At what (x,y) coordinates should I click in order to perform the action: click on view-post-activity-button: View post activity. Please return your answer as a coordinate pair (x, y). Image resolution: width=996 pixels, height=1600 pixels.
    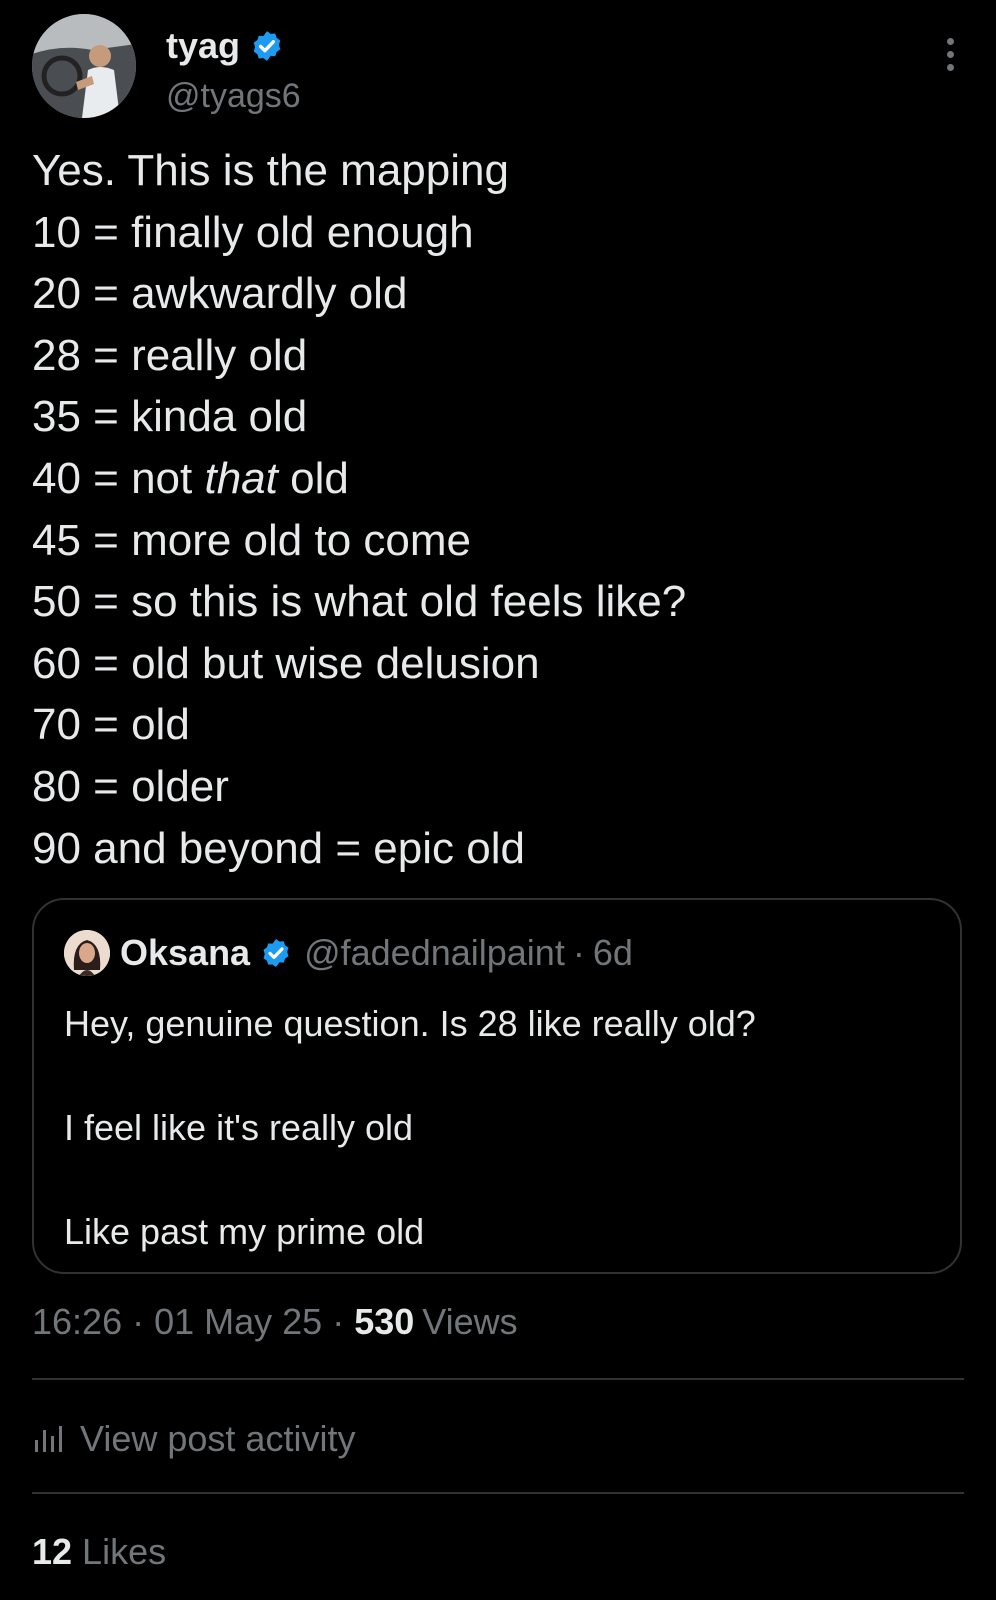
    Looking at the image, I should click on (193, 1439).